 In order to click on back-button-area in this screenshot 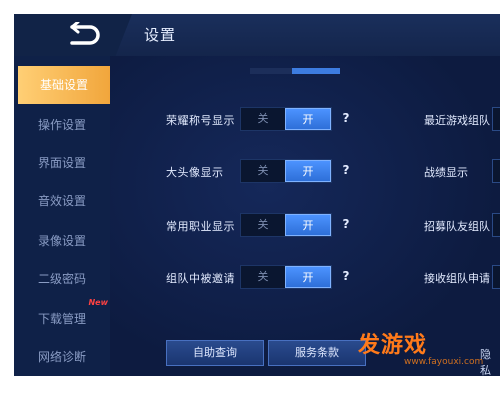, I will do `click(73, 35)`.